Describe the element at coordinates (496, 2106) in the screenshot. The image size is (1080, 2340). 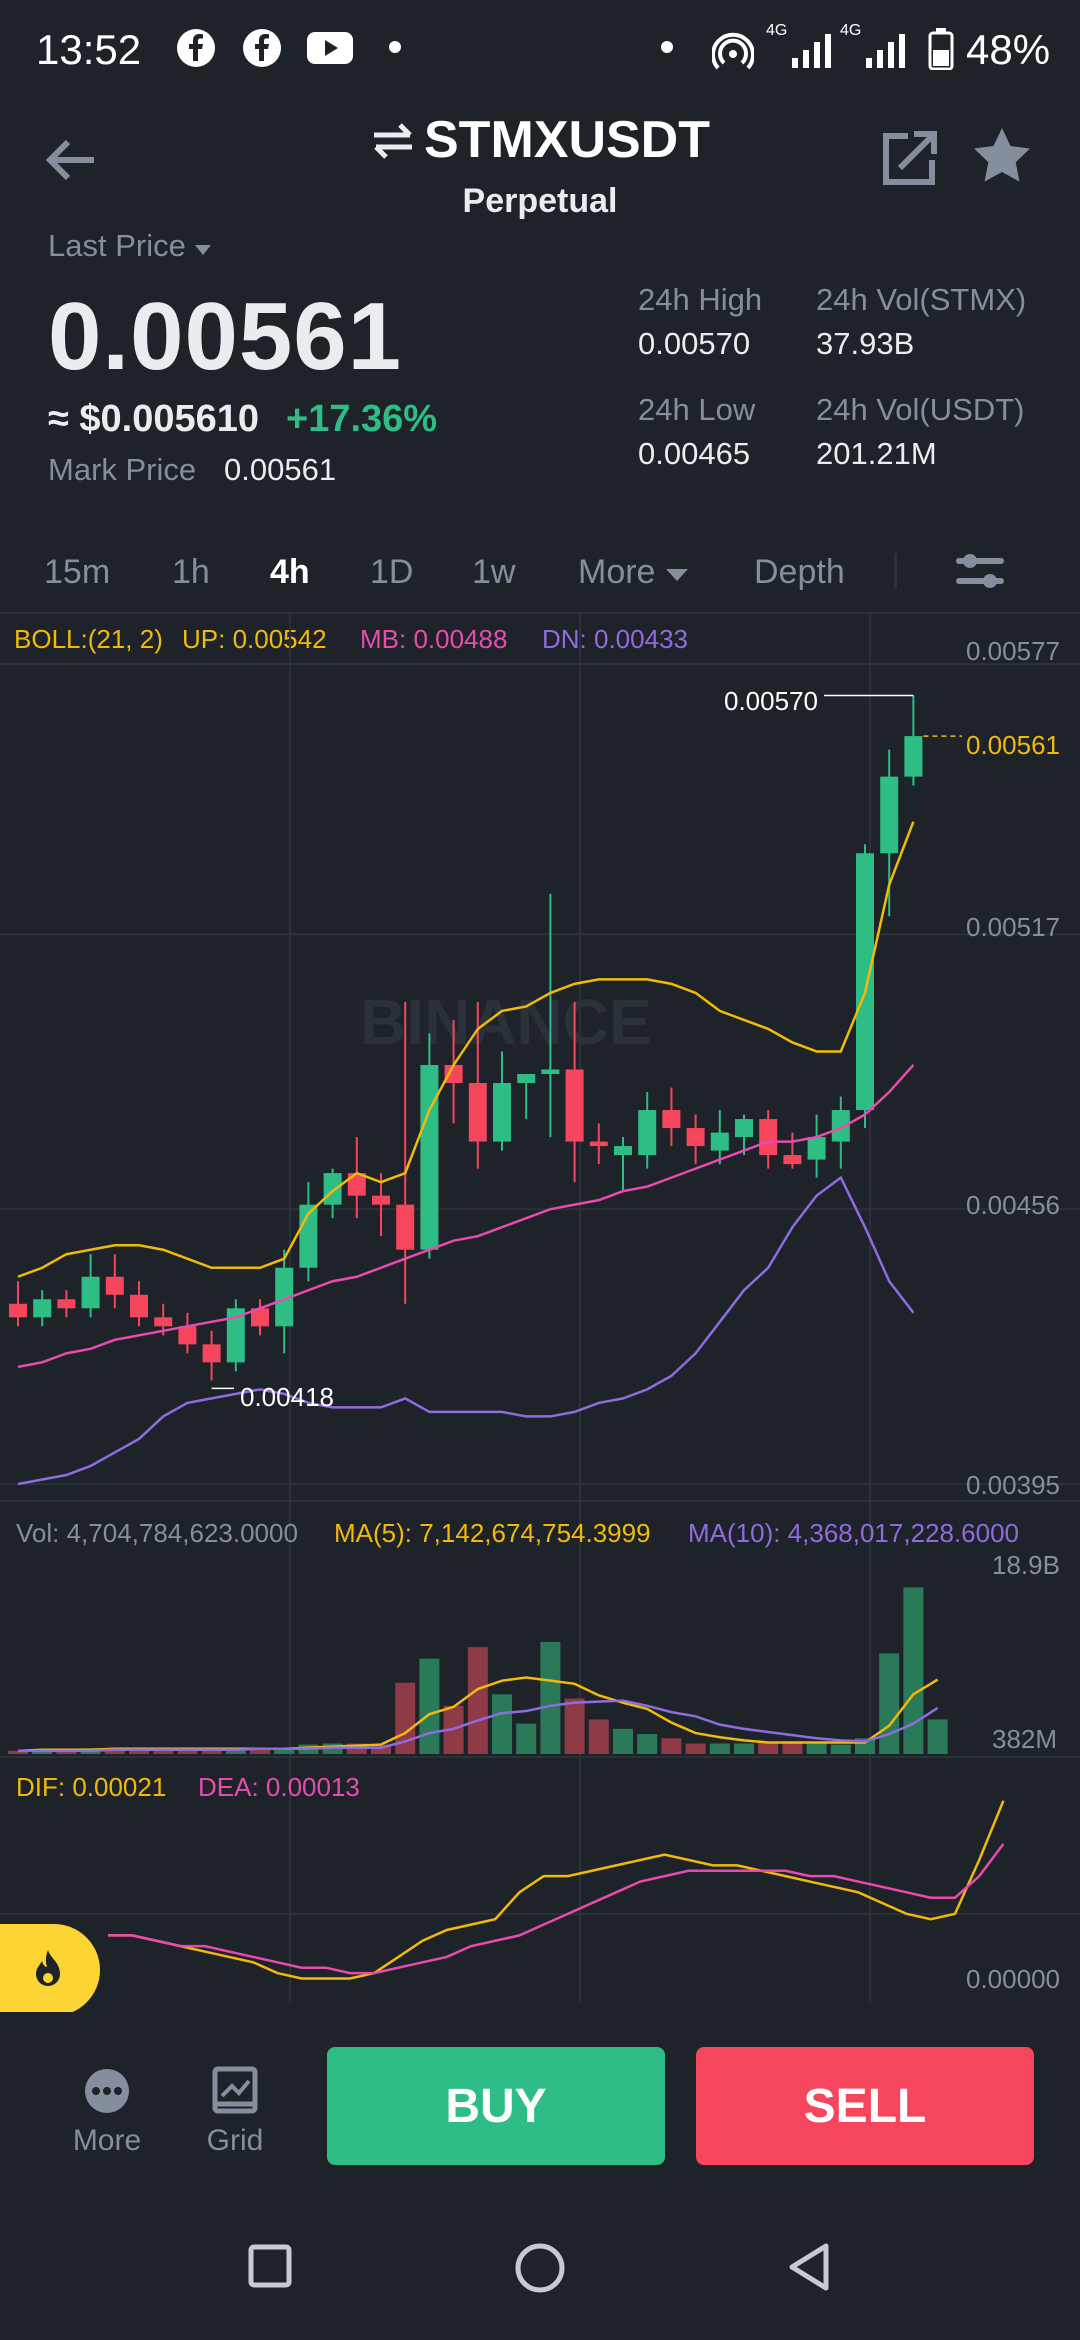
I see `buy-button: BUY` at that location.